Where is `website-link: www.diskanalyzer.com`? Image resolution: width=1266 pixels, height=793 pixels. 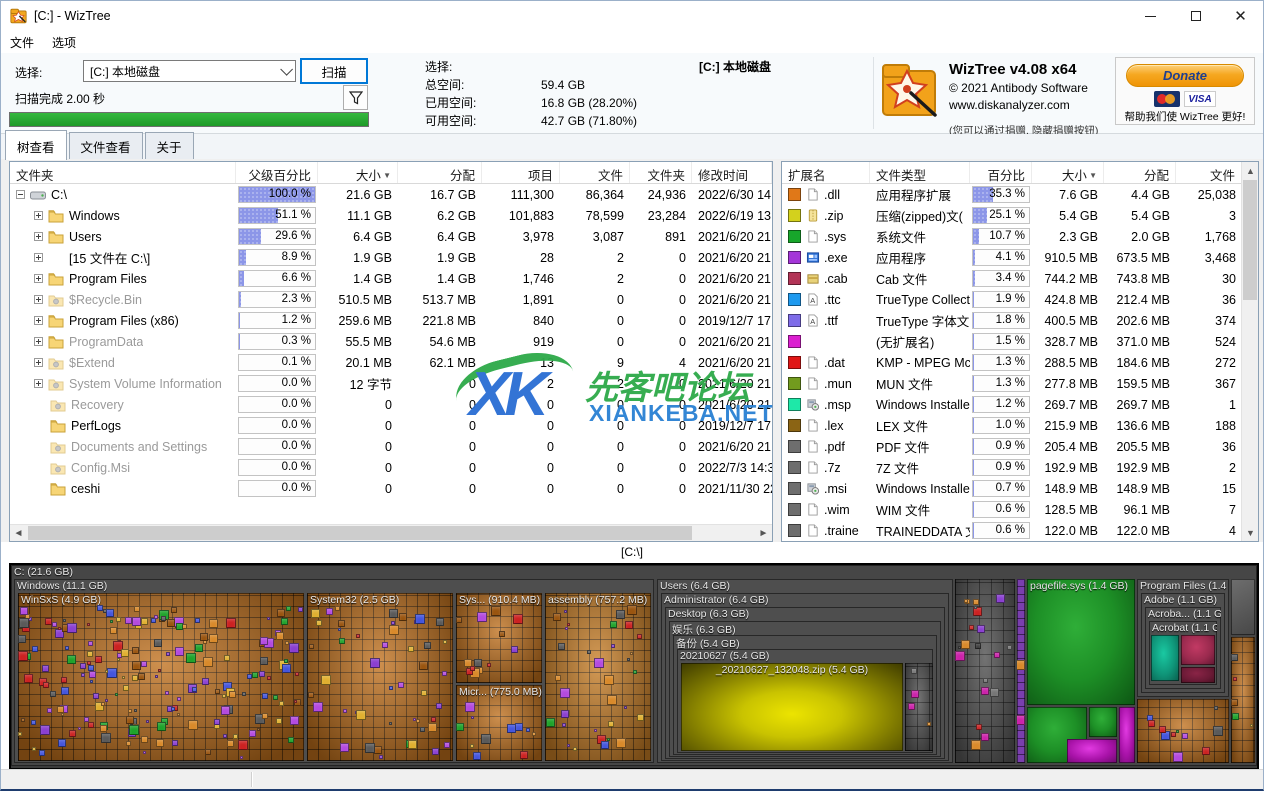
website-link: www.diskanalyzer.com is located at coordinates (1034, 105).